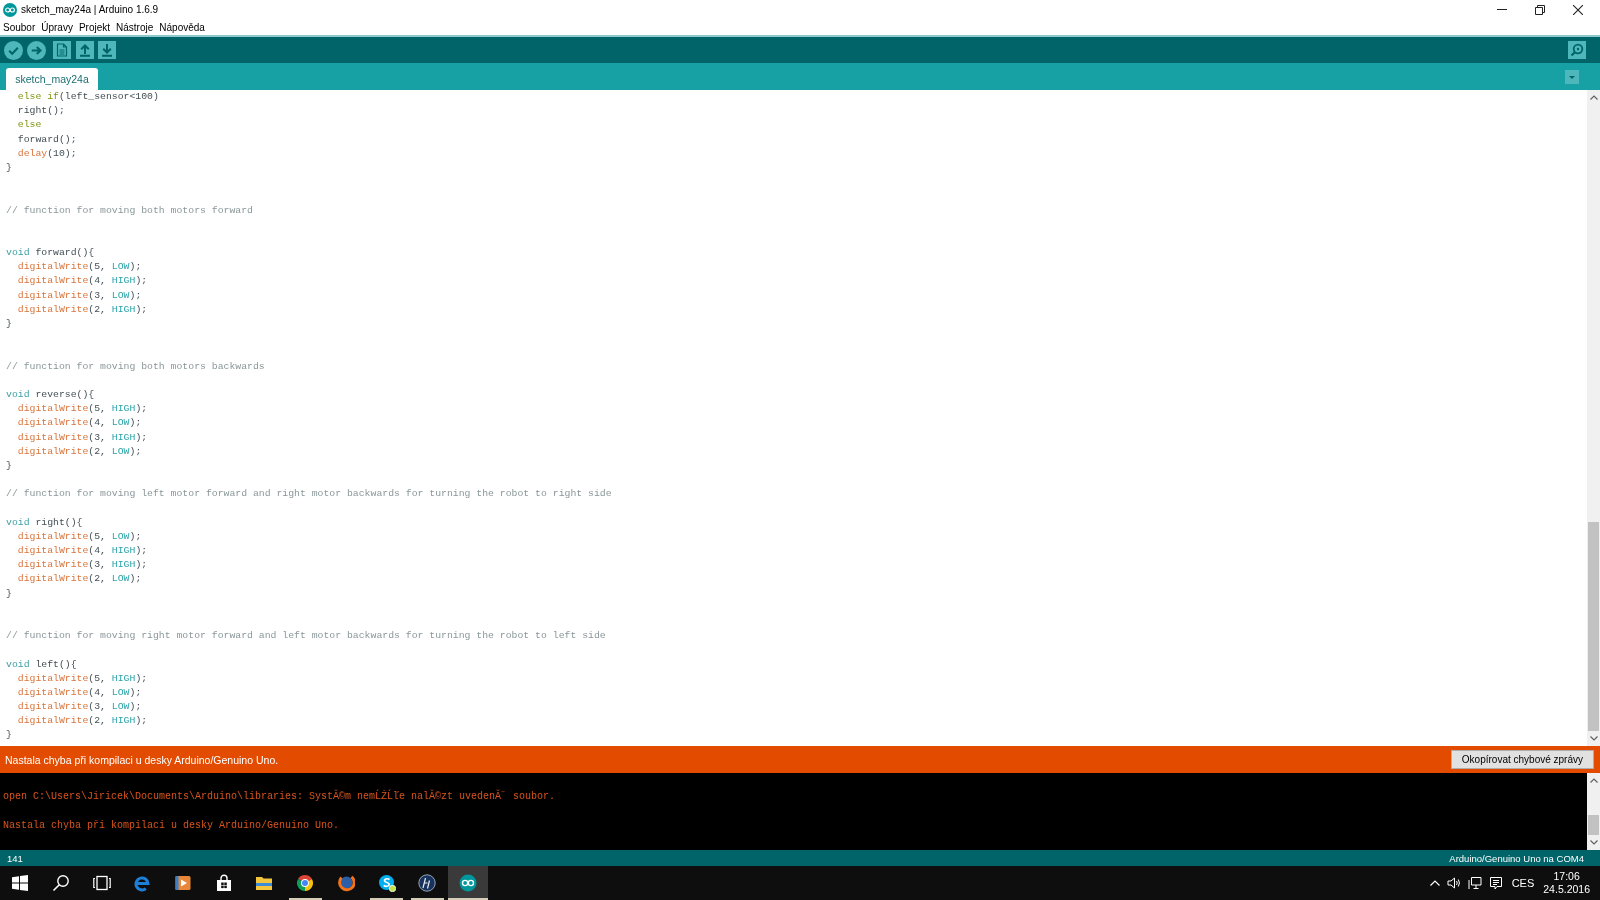  Describe the element at coordinates (142, 759) in the screenshot. I see `error-message: Nastala chyba při kompilaci u desky Arduino/Genuino Uno.` at that location.